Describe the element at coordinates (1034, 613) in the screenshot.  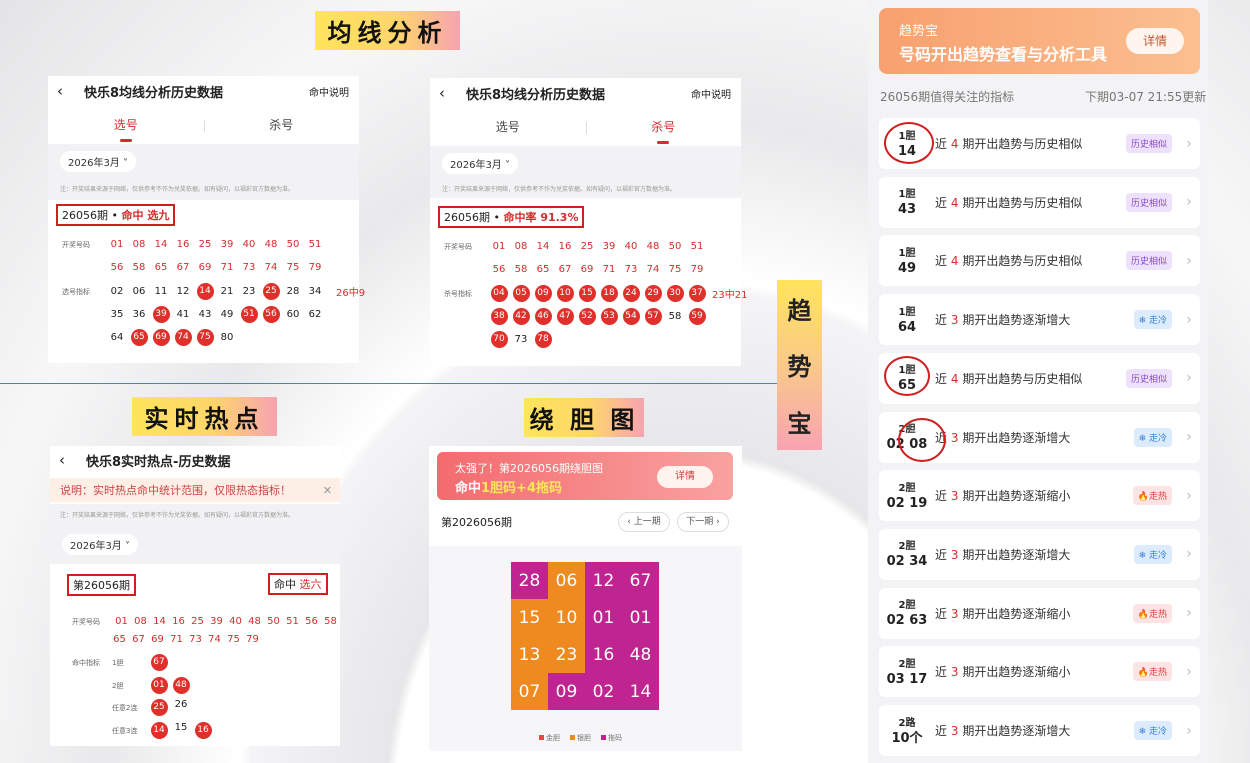
I see `trend-desc: 近 3 期开出趋势逐渐缩小` at that location.